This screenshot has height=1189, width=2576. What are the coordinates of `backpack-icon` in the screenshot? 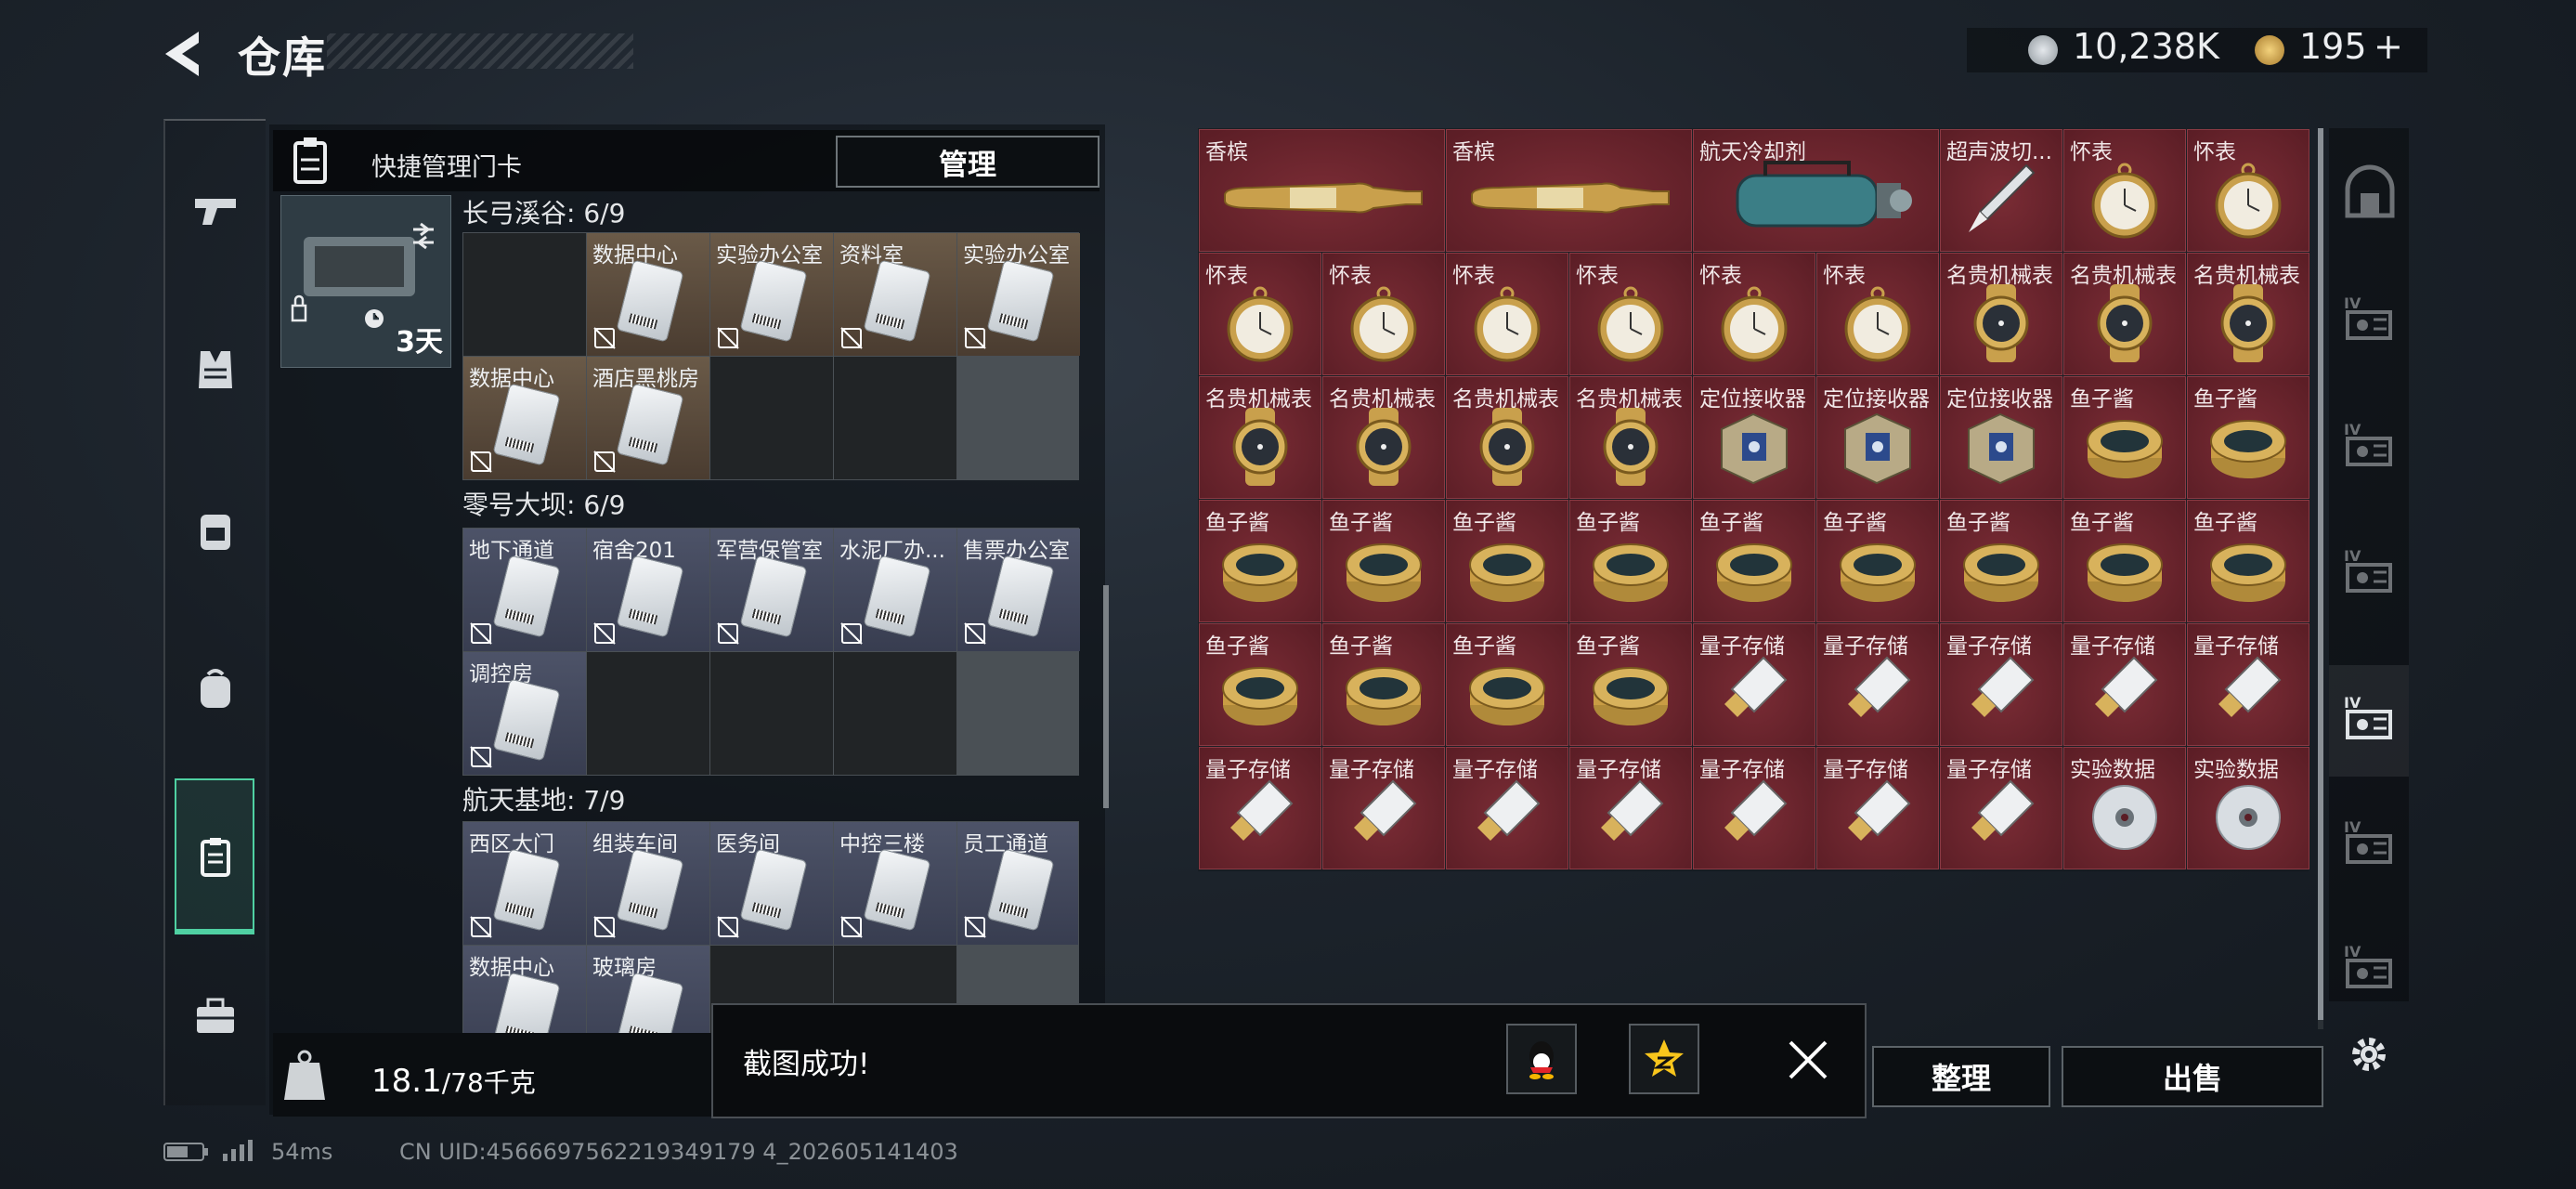 It's located at (215, 689).